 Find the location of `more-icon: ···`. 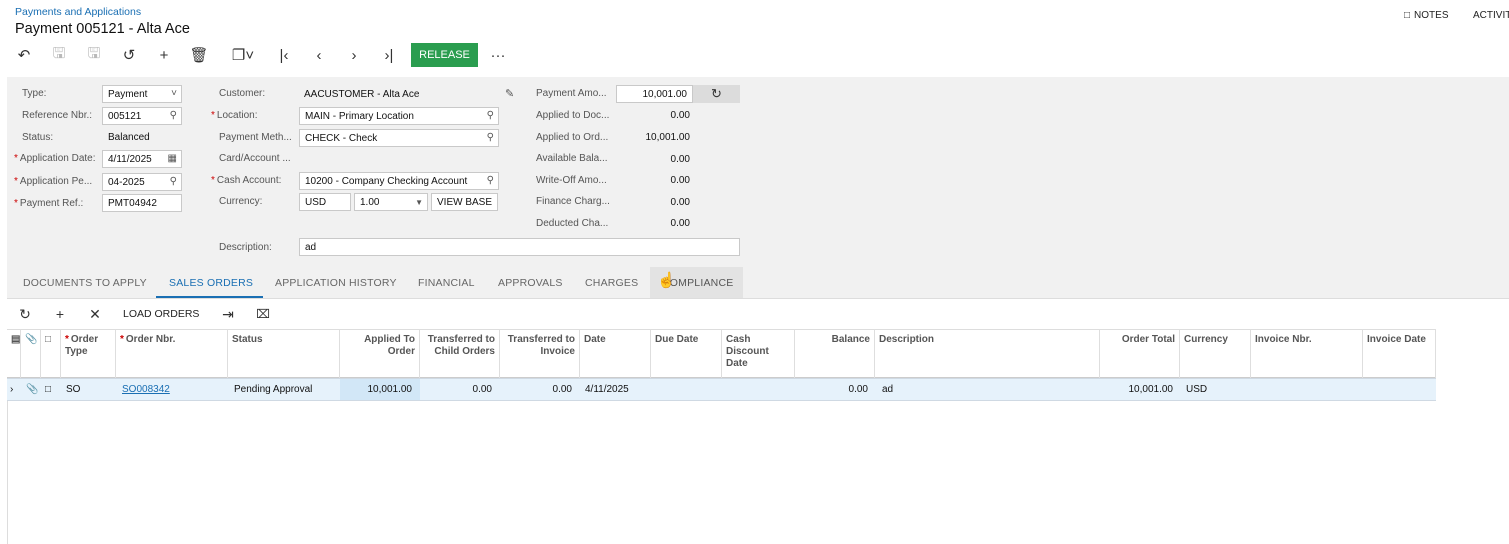

more-icon: ··· is located at coordinates (498, 55).